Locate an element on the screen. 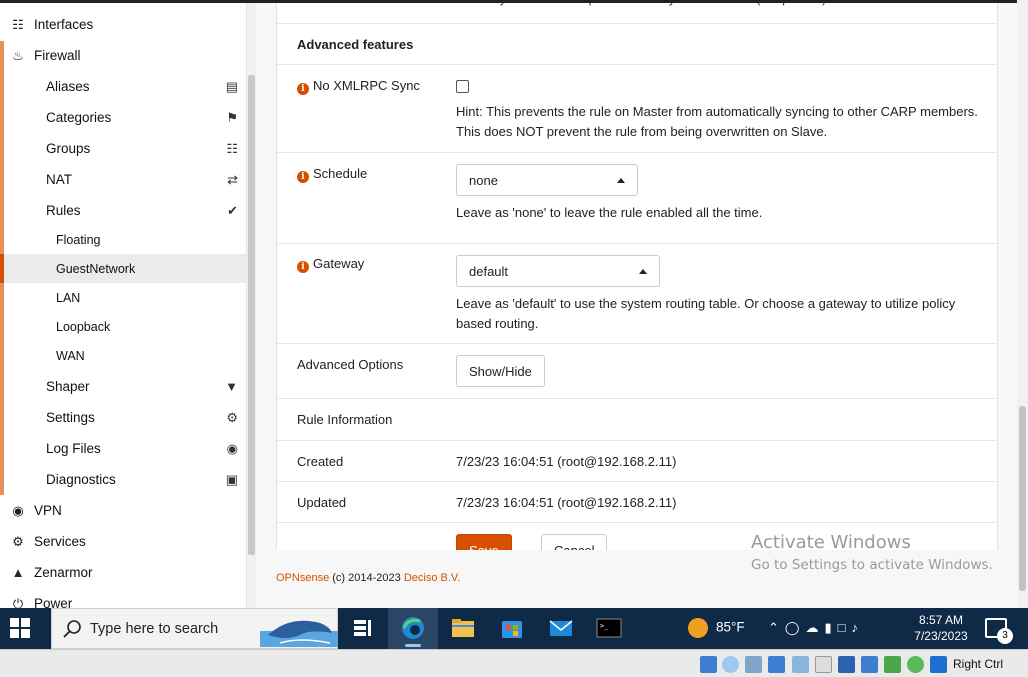 The height and width of the screenshot is (677, 1028). watermark-subtitle: Go to Settings to activate Windows. is located at coordinates (872, 565).